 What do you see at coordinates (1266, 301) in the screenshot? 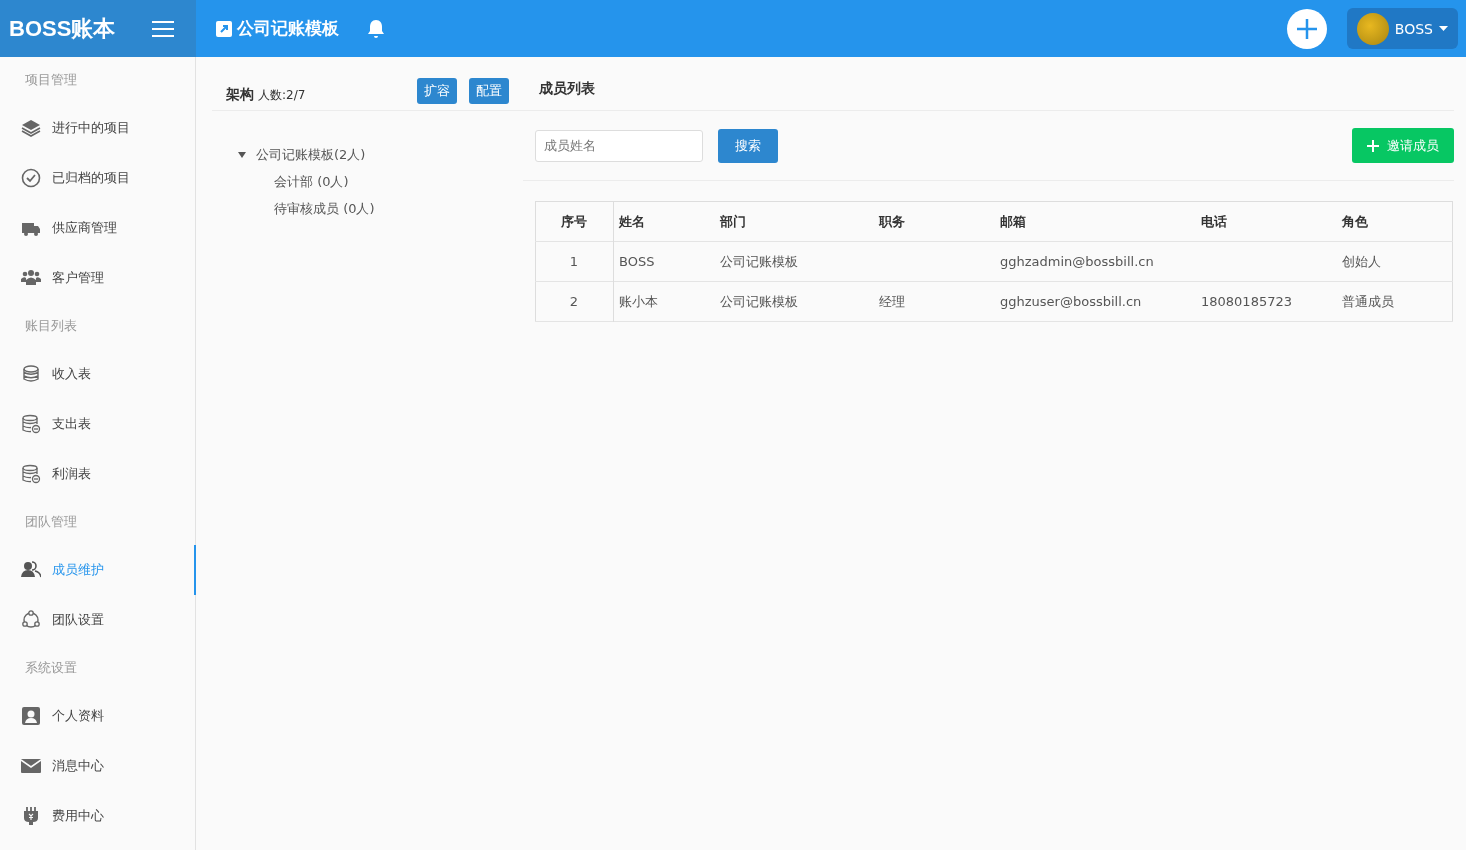
I see `table-cell: 18080185723` at bounding box center [1266, 301].